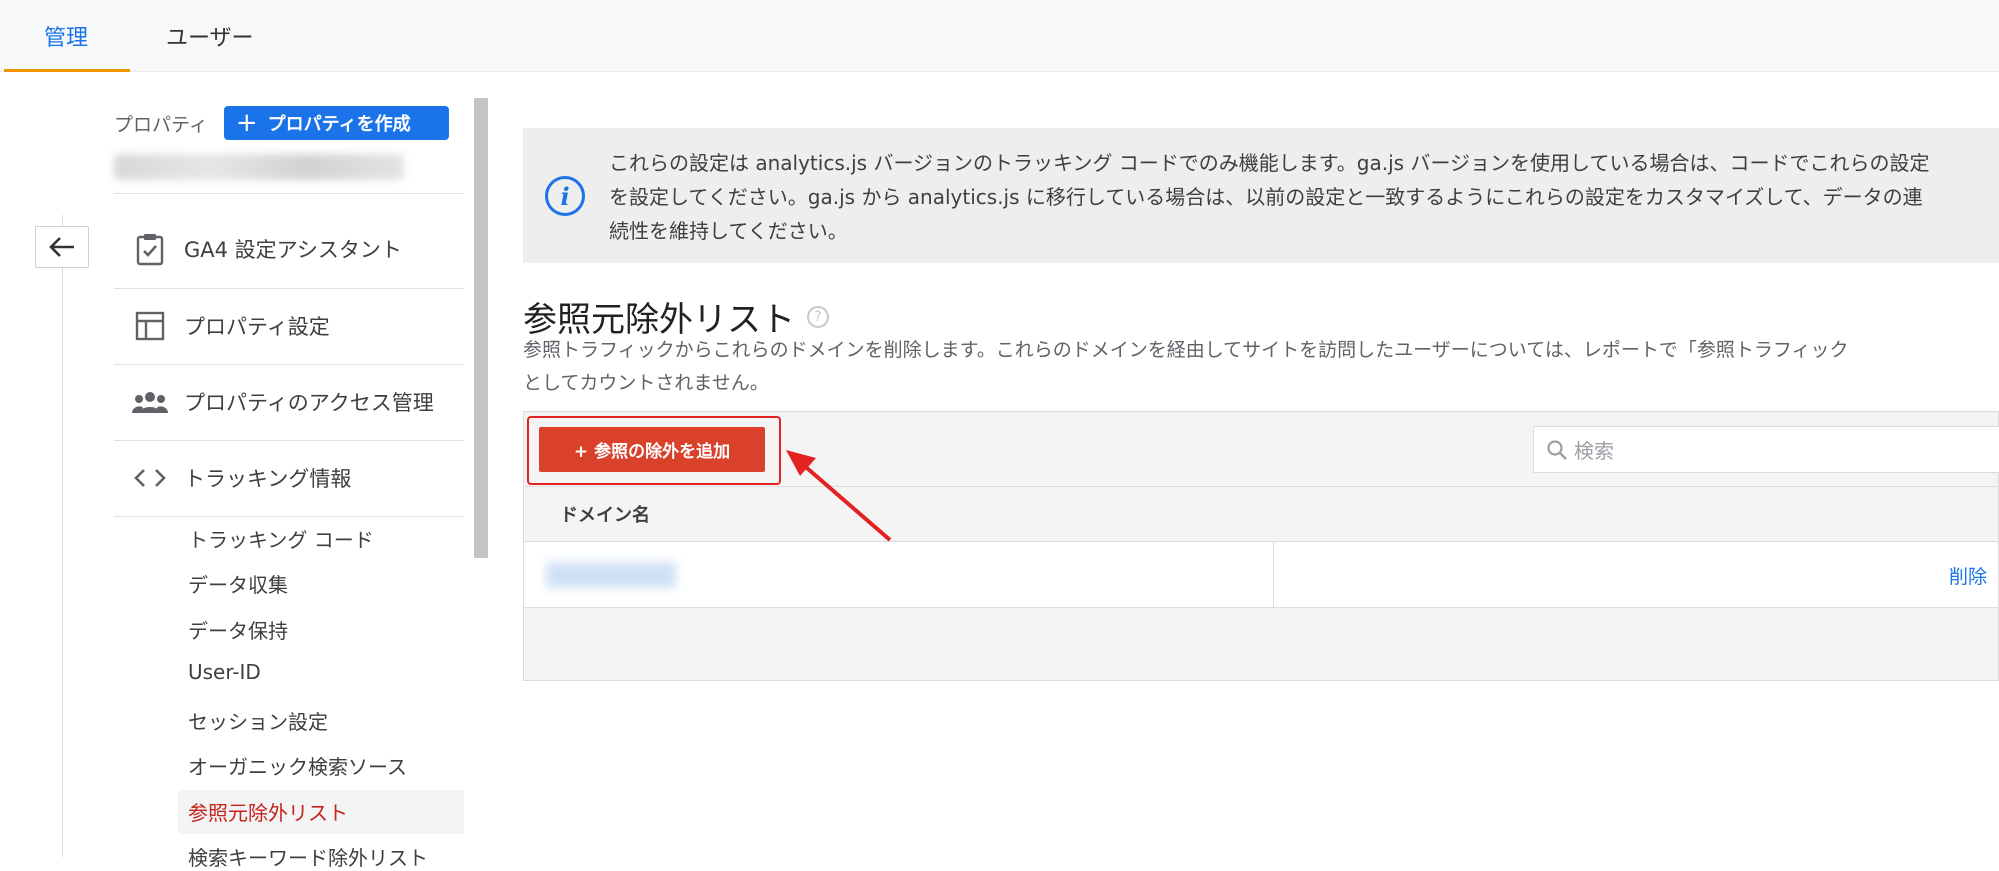  What do you see at coordinates (67, 36) in the screenshot?
I see `tab-admin: 管理` at bounding box center [67, 36].